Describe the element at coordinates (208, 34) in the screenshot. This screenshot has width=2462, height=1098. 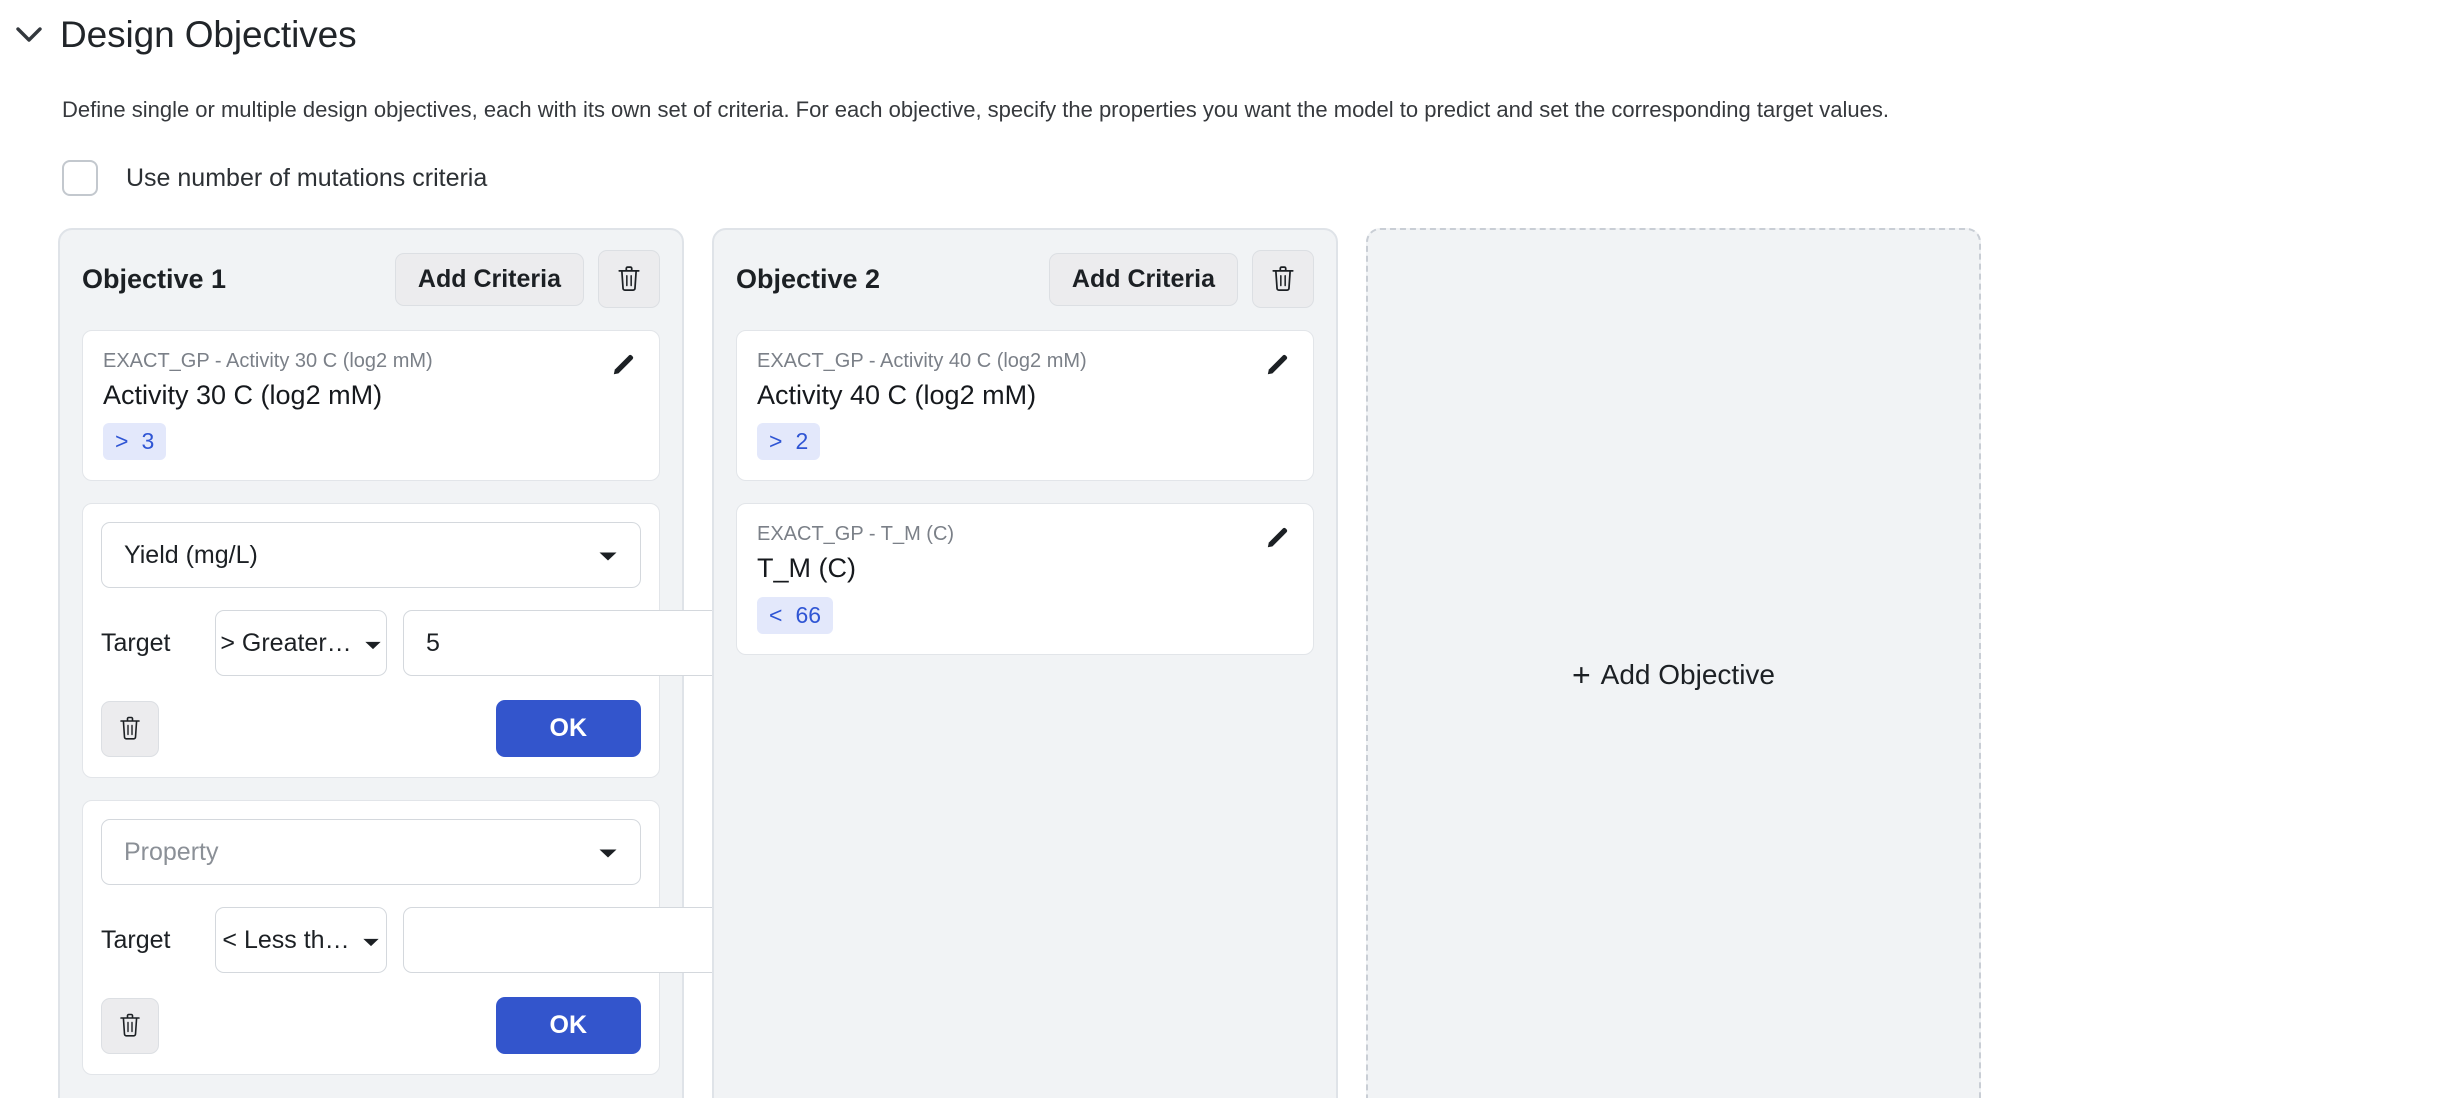
I see `page-title: Design Objectives` at that location.